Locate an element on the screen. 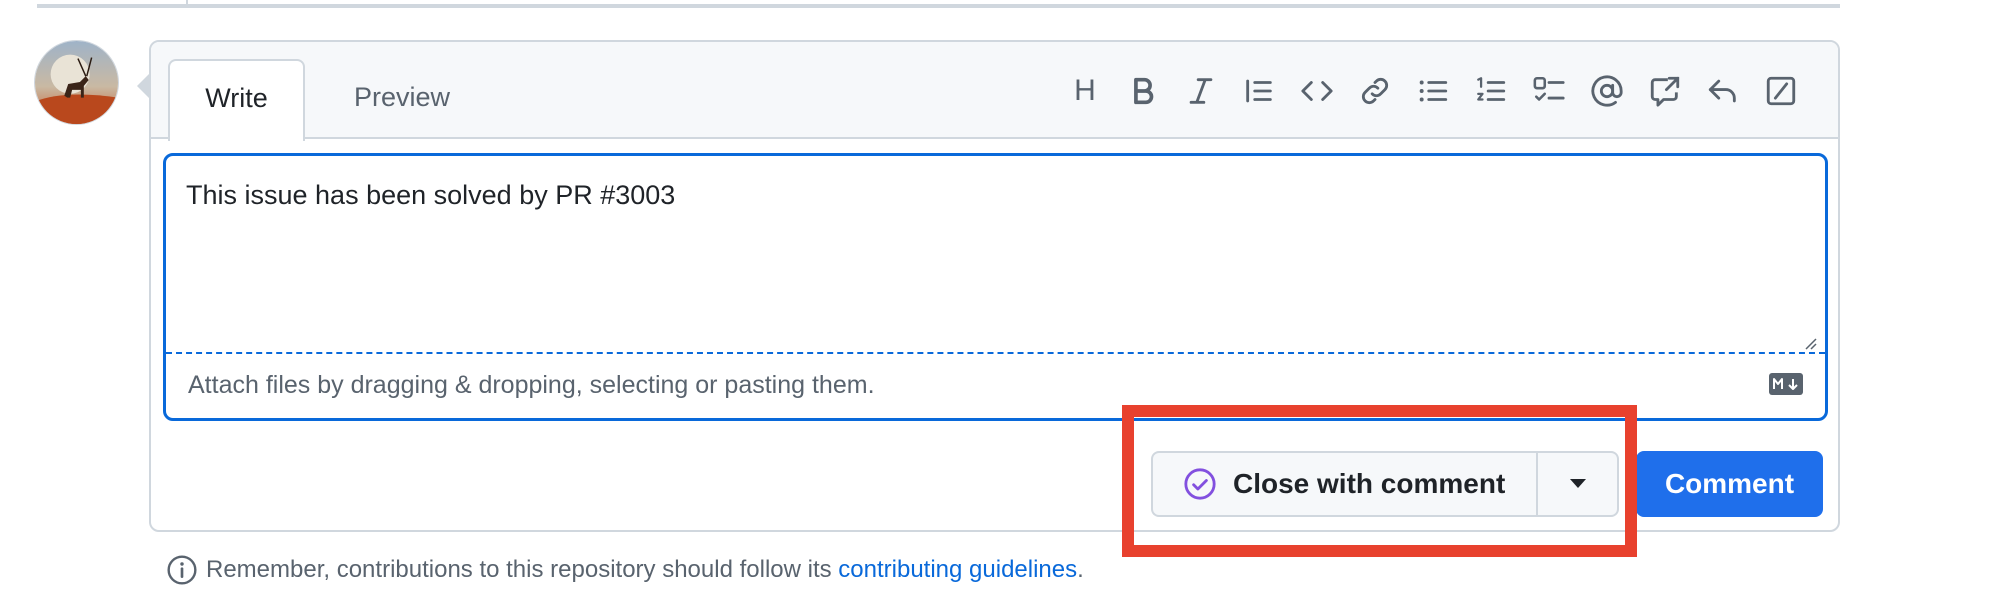  reply-icon is located at coordinates (1723, 91).